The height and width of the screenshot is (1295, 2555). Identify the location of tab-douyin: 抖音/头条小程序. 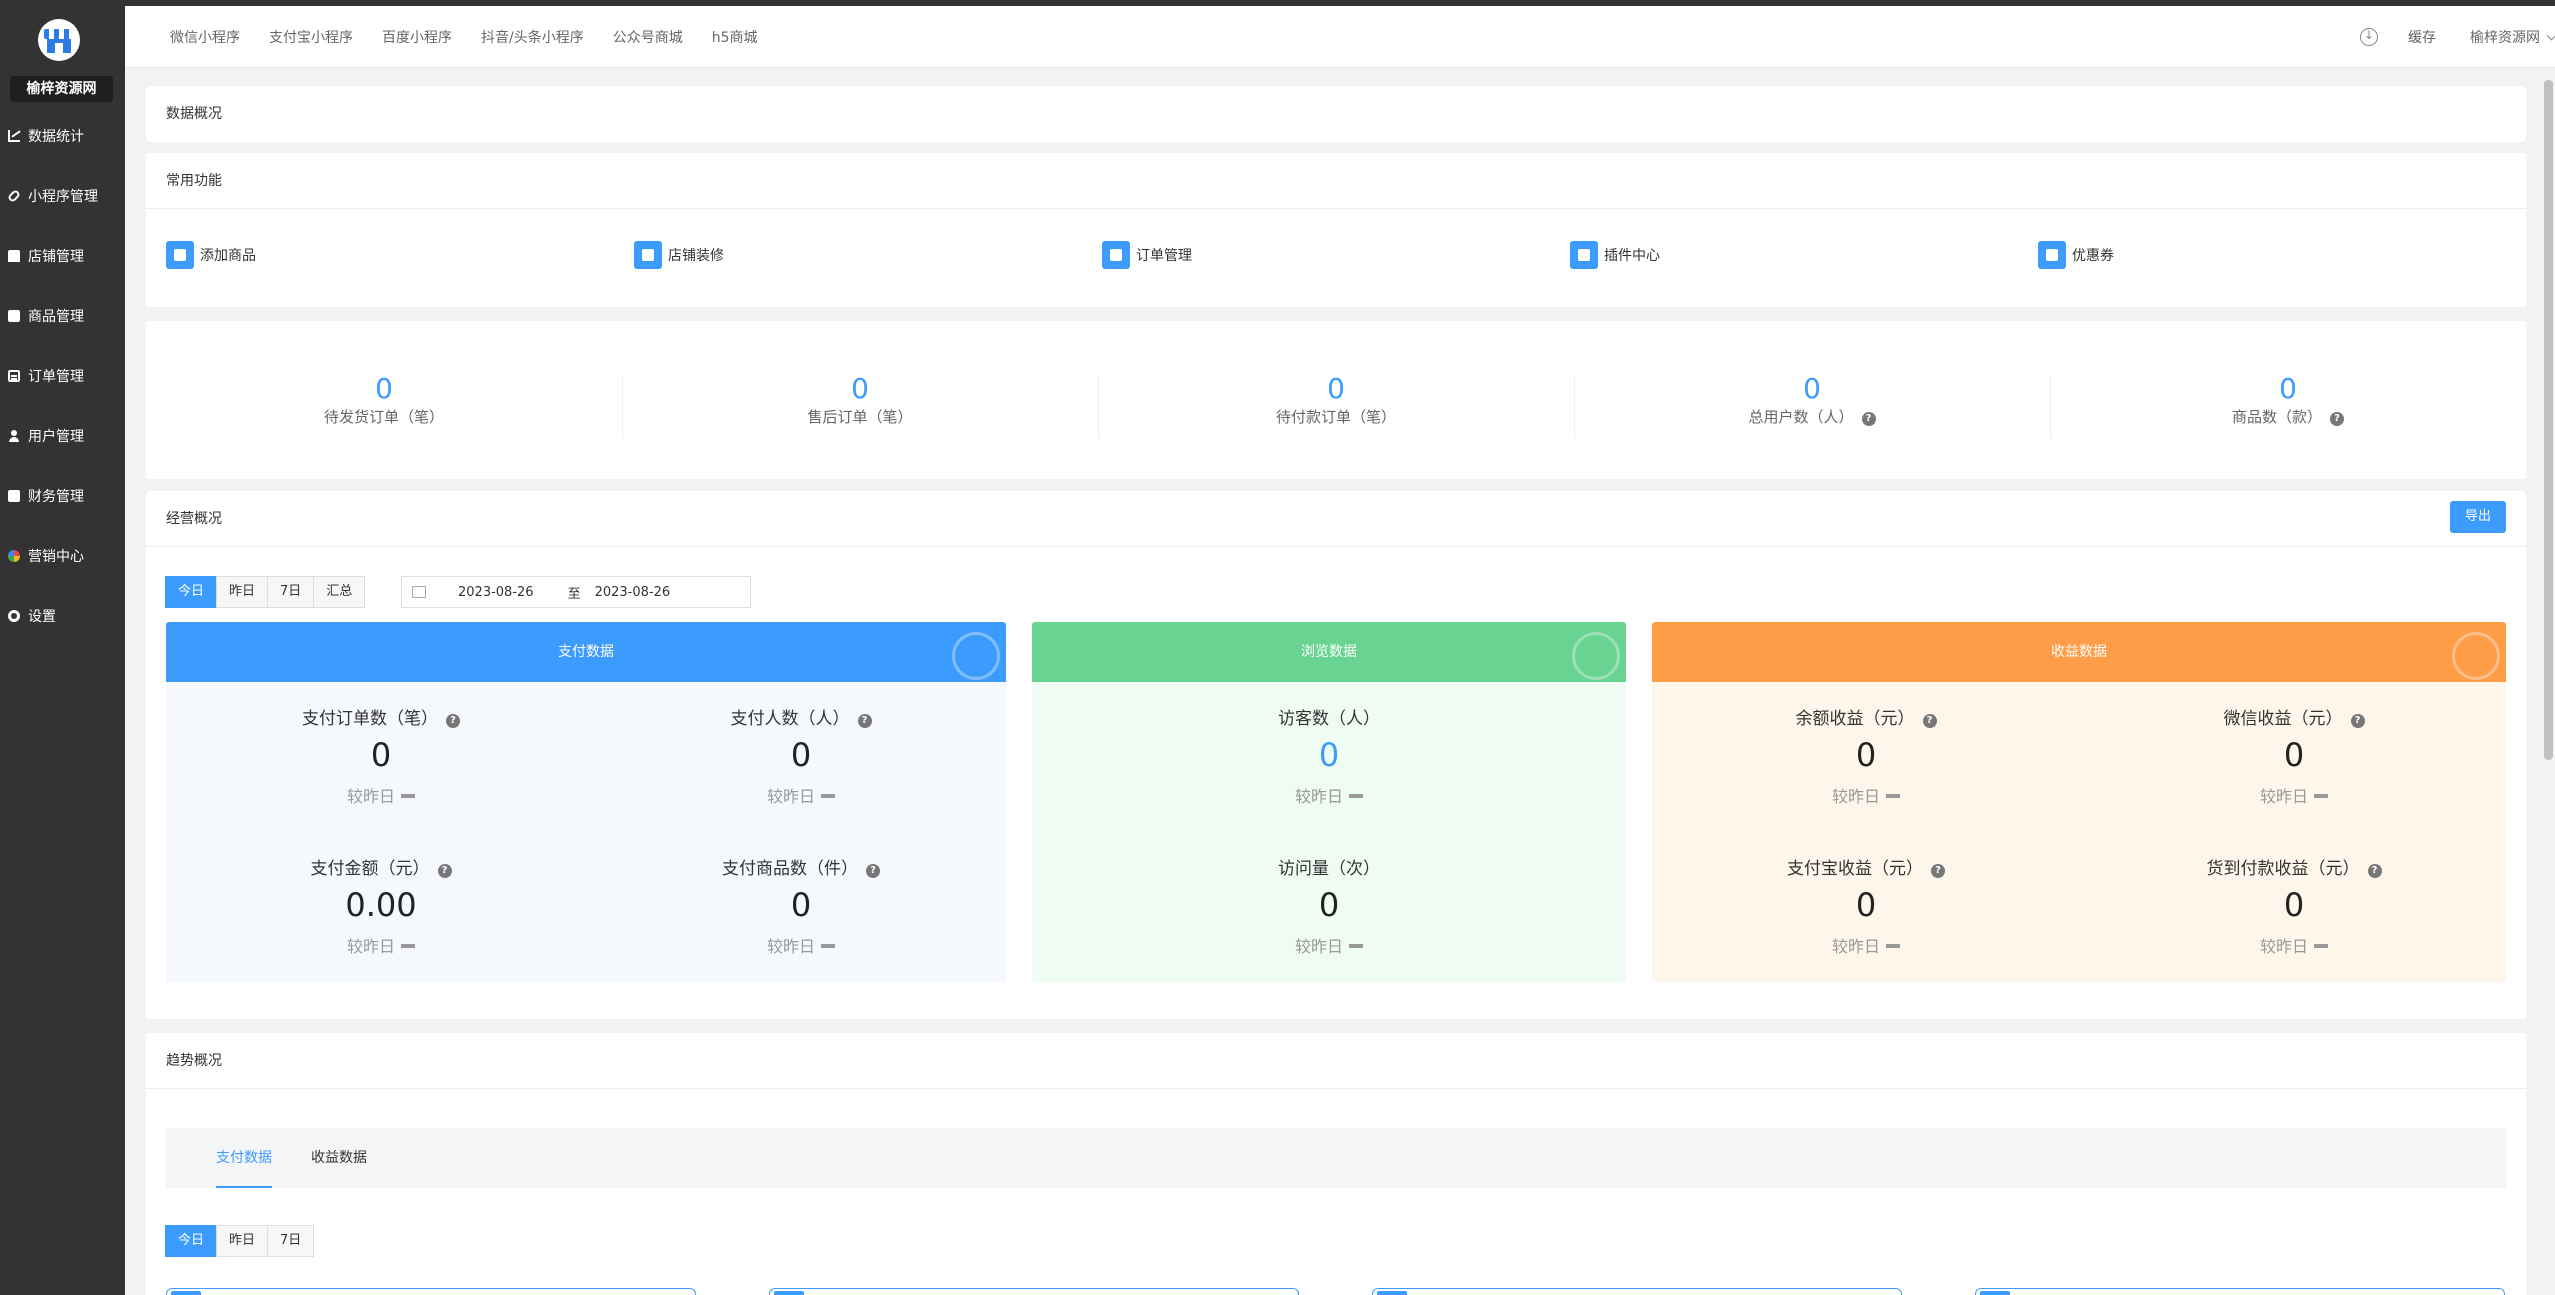
(532, 37).